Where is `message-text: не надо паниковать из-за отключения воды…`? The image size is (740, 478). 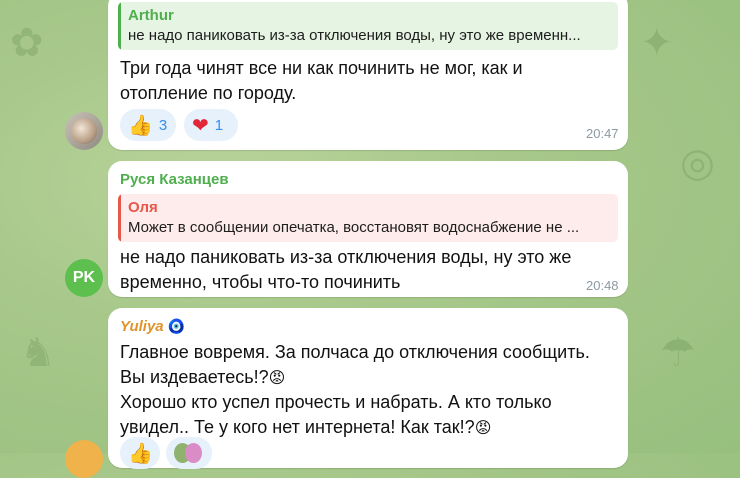
message-text: не надо паниковать из-за отключения воды… is located at coordinates (345, 270).